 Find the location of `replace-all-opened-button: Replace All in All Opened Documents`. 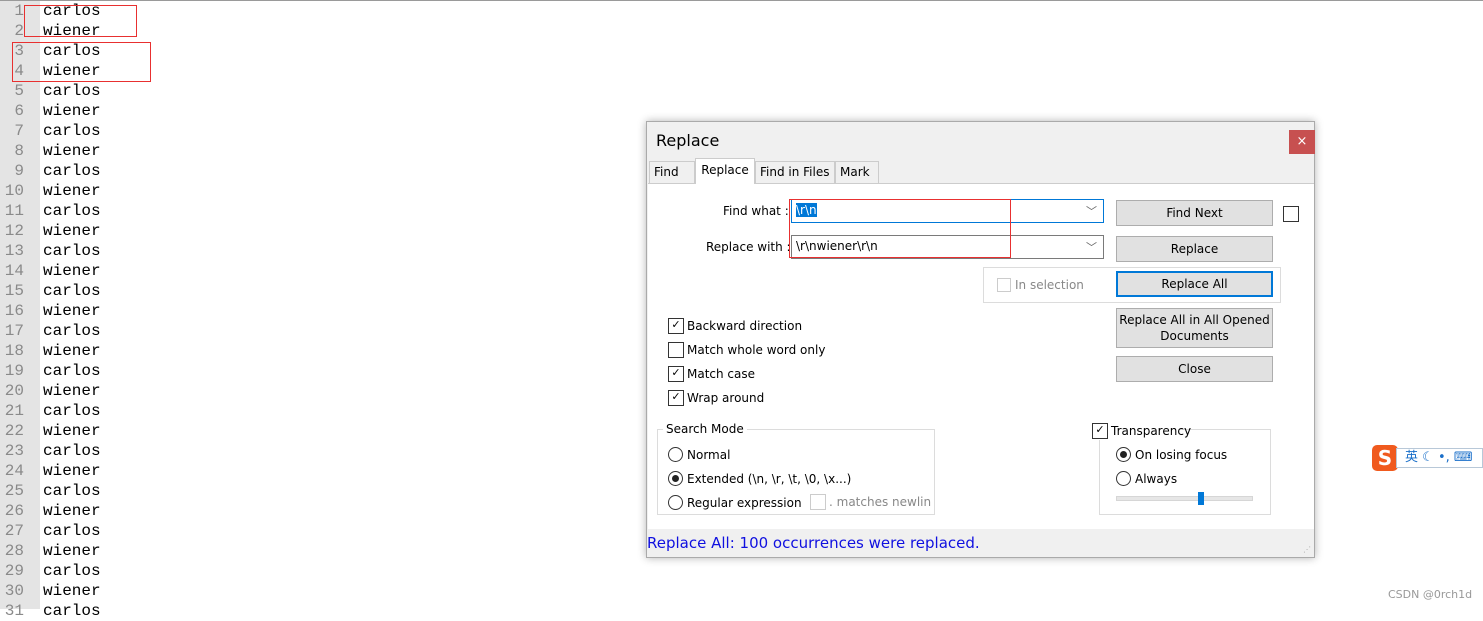

replace-all-opened-button: Replace All in All Opened Documents is located at coordinates (1194, 328).